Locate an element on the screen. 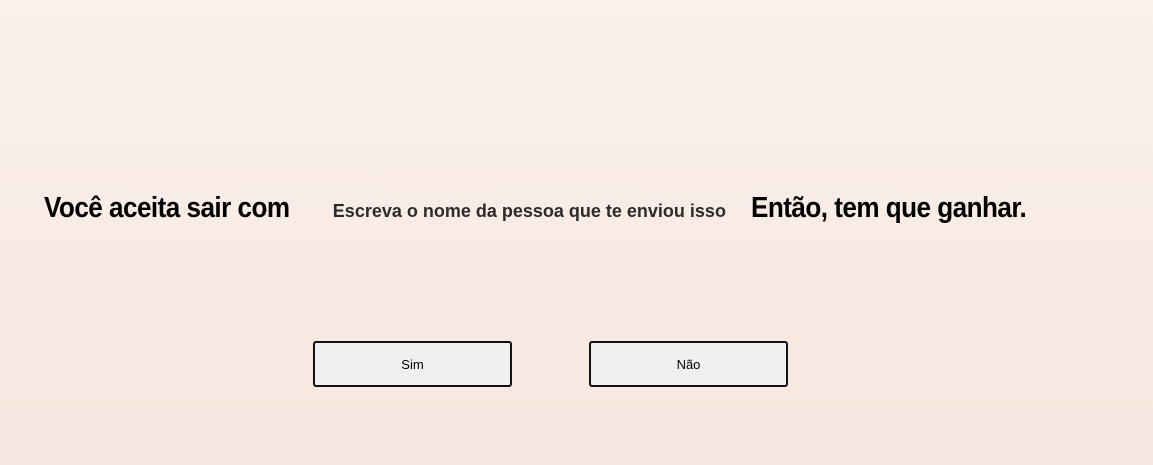  no-button: Não is located at coordinates (688, 364).